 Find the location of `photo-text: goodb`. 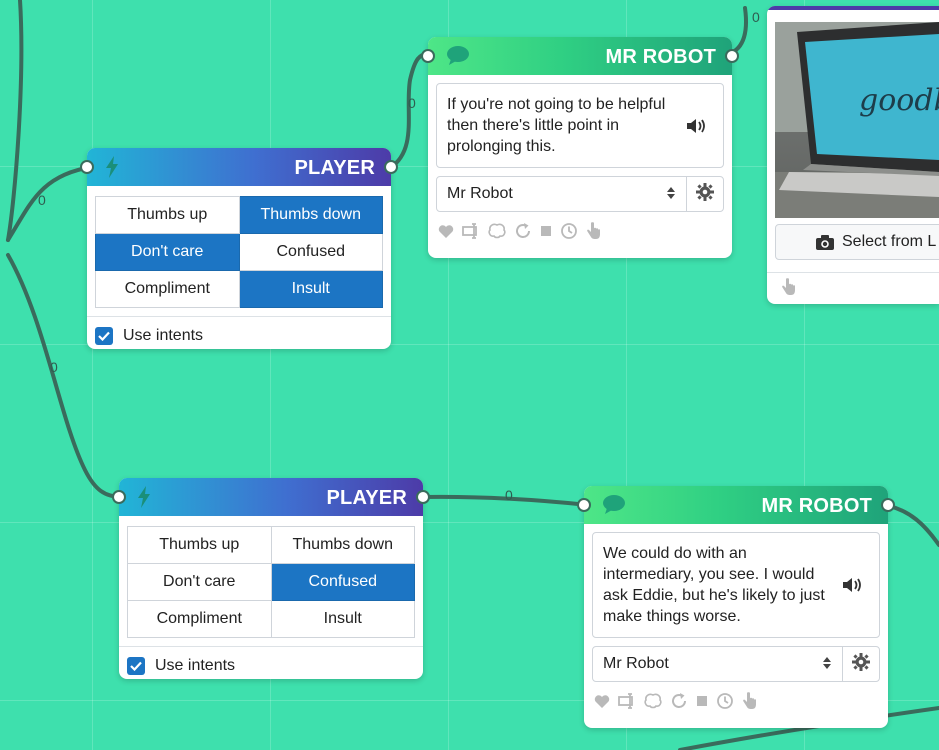

photo-text: goodb is located at coordinates (899, 100).